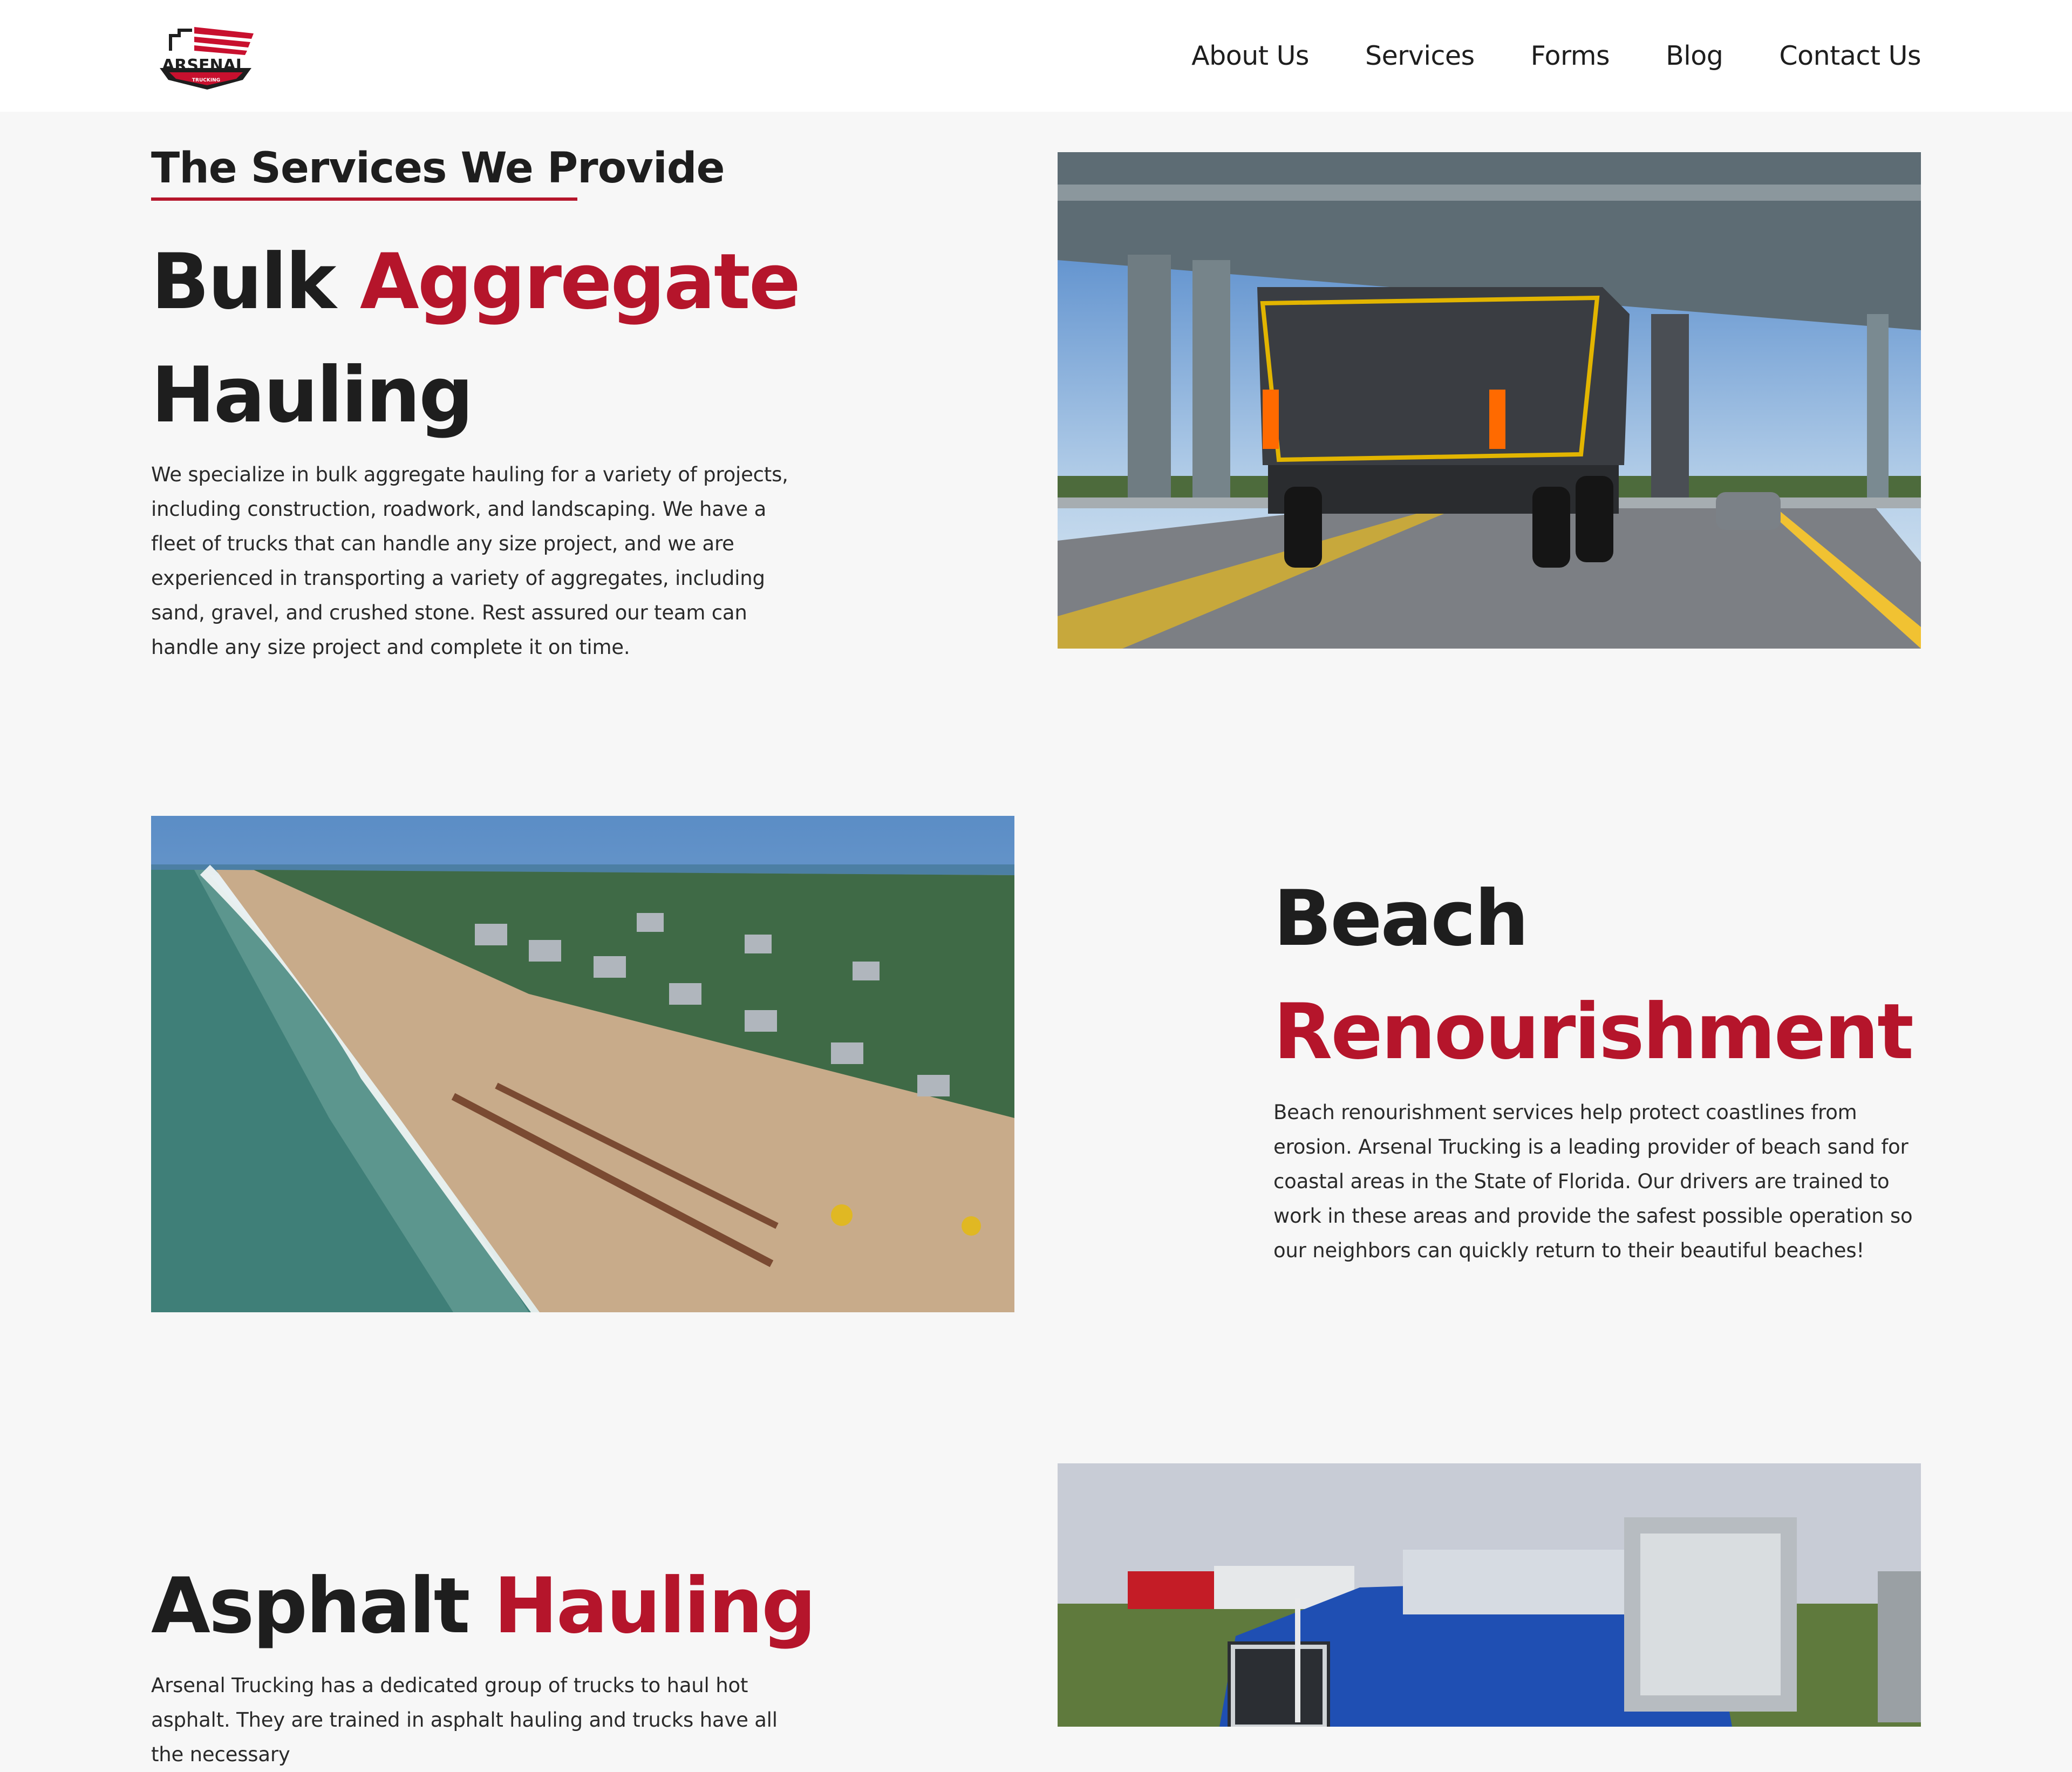 This screenshot has height=1772, width=2072. What do you see at coordinates (1489, 1595) in the screenshot?
I see `blue-semi-truck-photo` at bounding box center [1489, 1595].